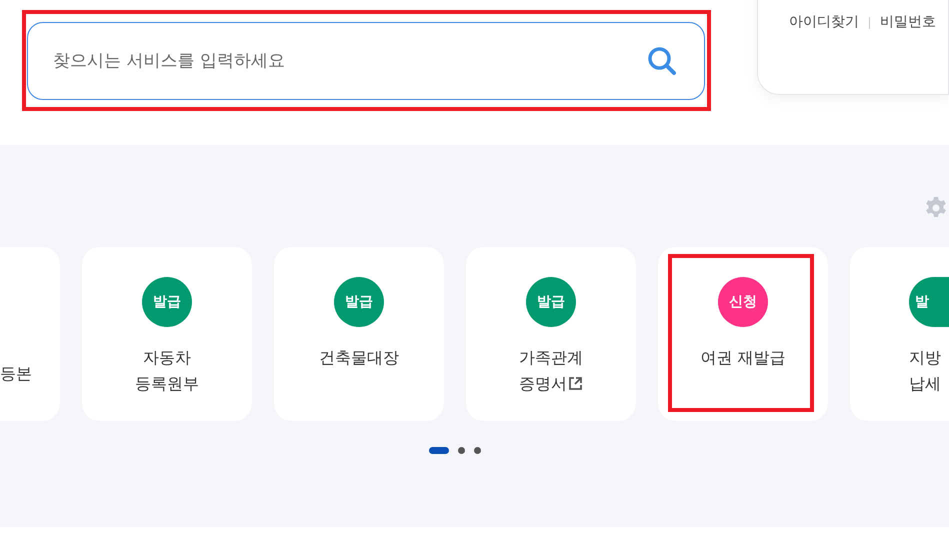 The height and width of the screenshot is (548, 949). I want to click on service-card: 신청 여권 재발급, so click(743, 334).